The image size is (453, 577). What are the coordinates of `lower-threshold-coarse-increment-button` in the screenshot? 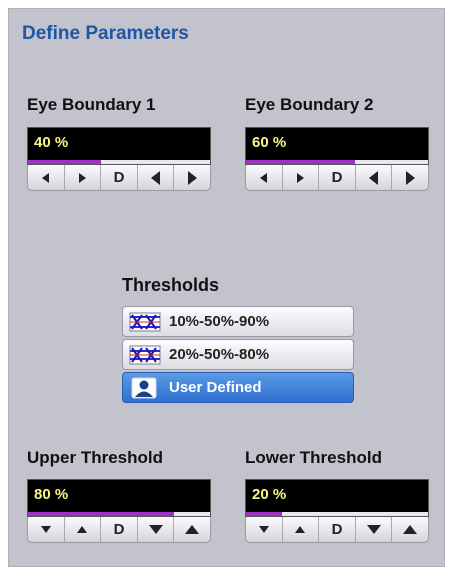 It's located at (410, 529).